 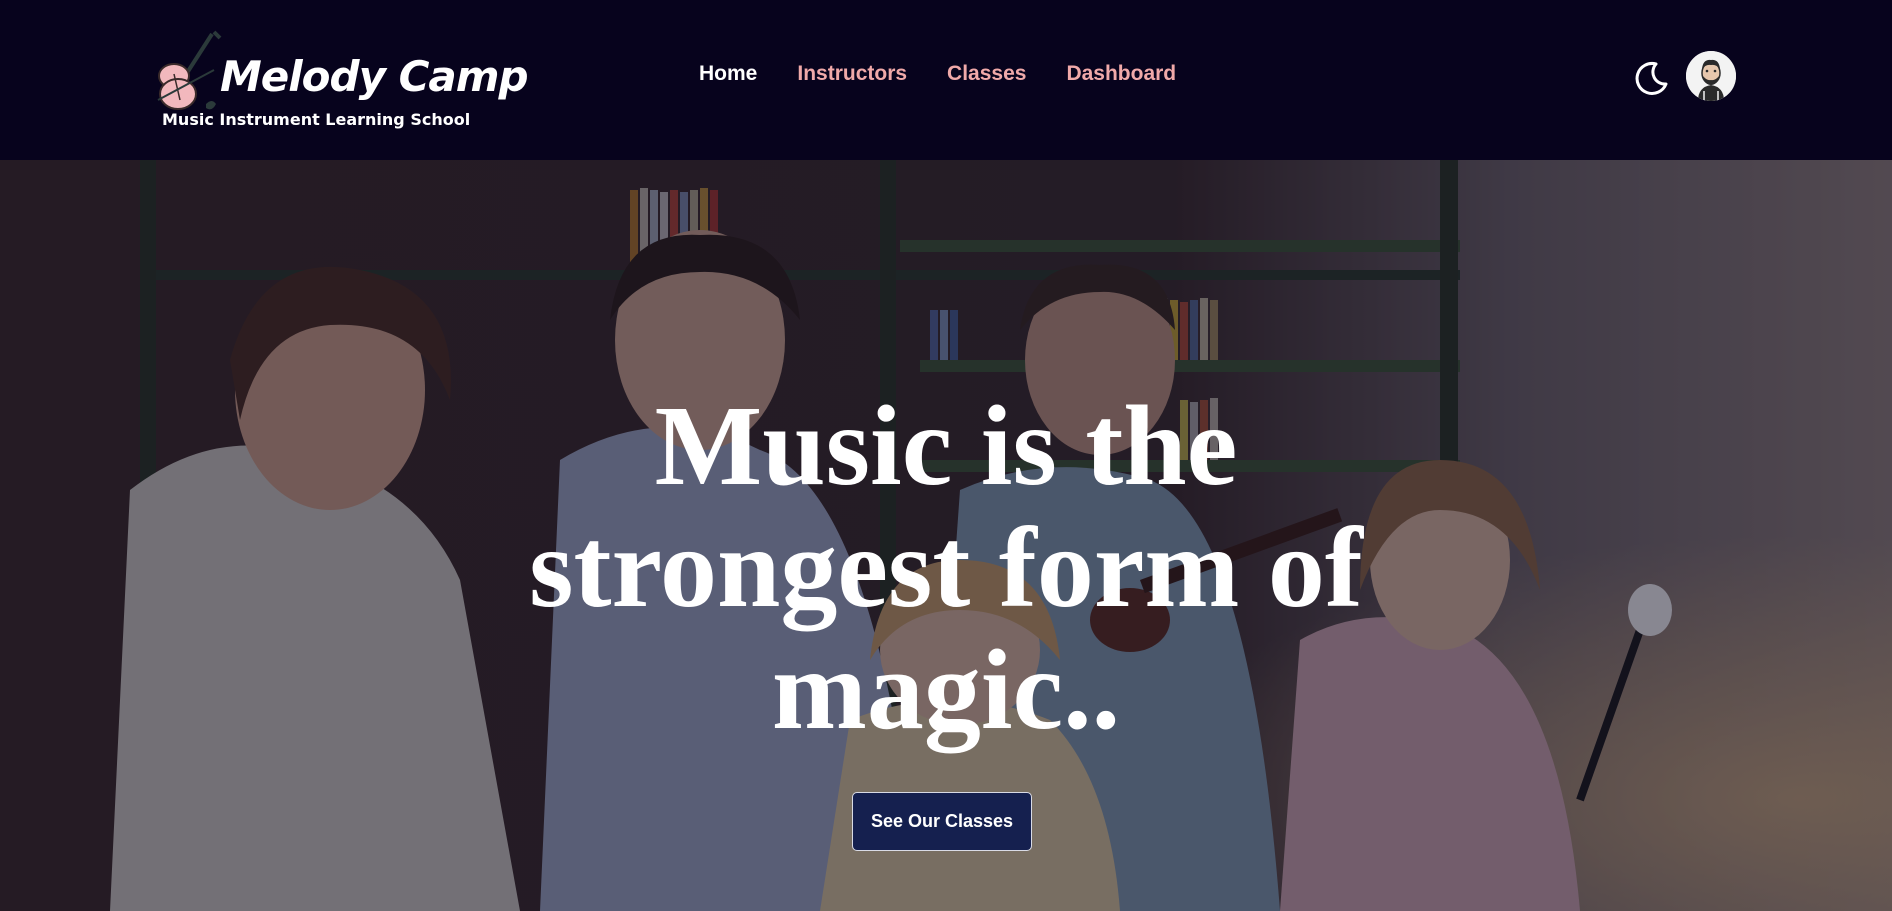 I want to click on moon-icon, so click(x=1651, y=78).